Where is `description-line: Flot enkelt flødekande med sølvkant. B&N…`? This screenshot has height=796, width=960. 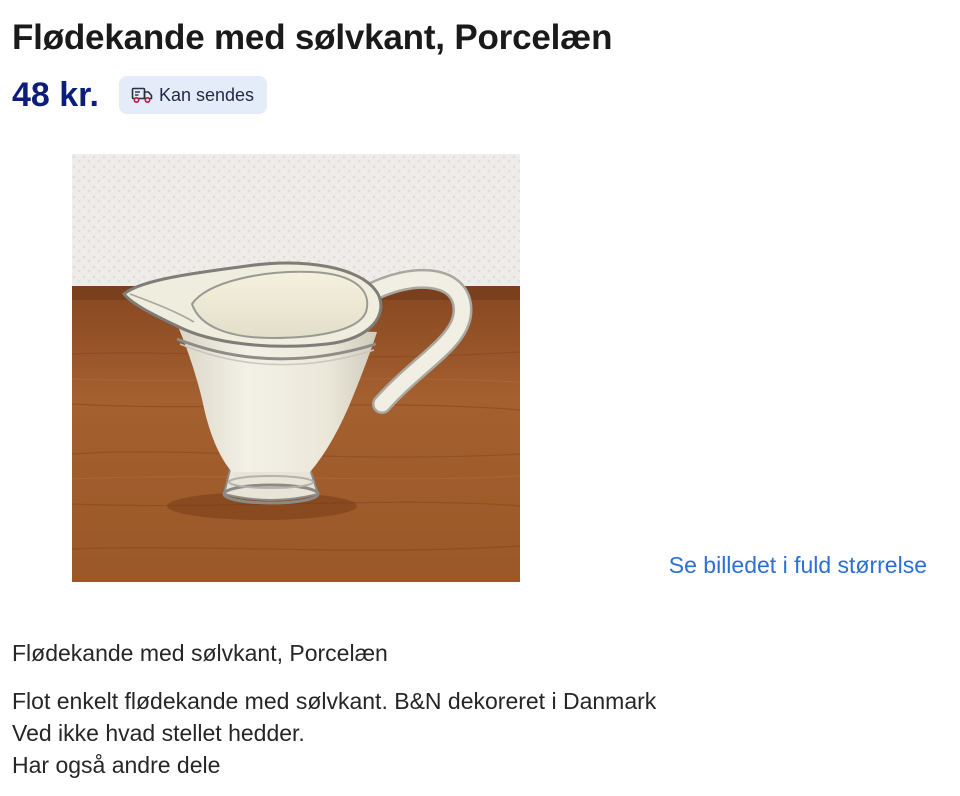 description-line: Flot enkelt flødekande med sølvkant. B&N… is located at coordinates (334, 701).